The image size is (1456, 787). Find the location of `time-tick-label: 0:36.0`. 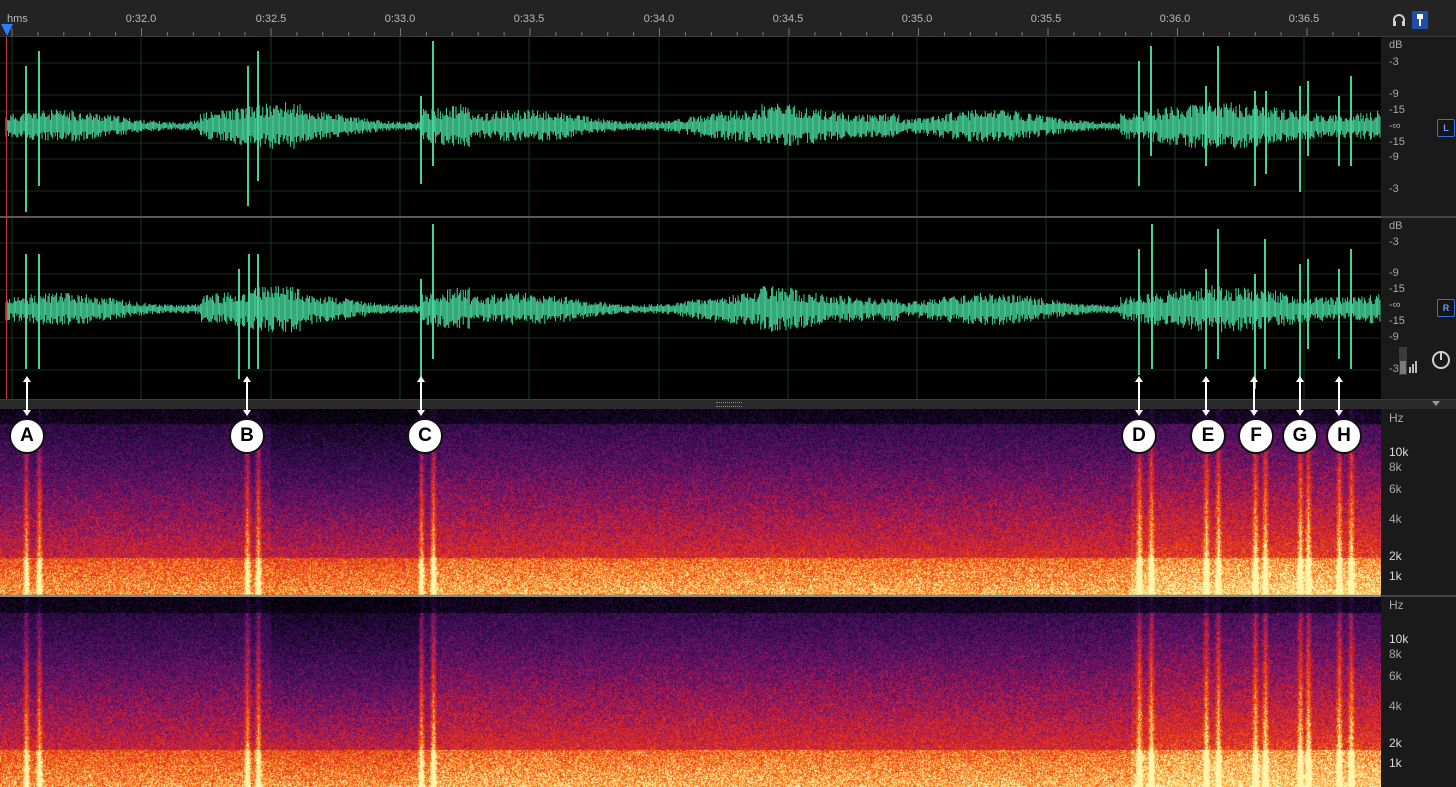

time-tick-label: 0:36.0 is located at coordinates (1175, 19).